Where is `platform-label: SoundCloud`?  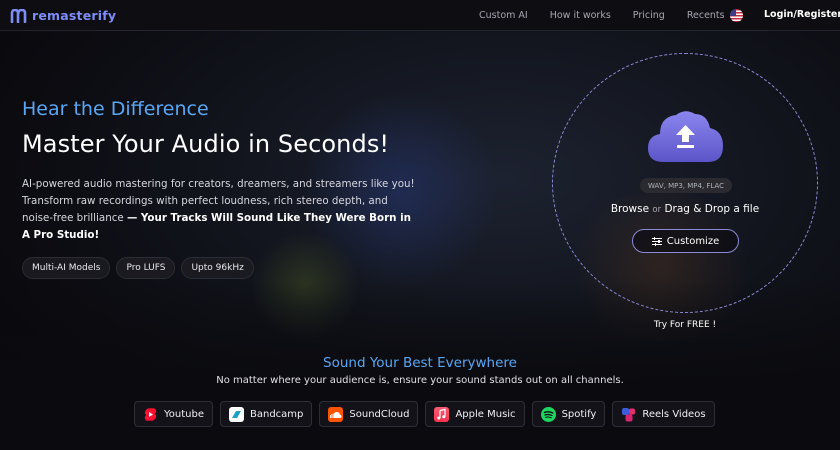
platform-label: SoundCloud is located at coordinates (379, 414).